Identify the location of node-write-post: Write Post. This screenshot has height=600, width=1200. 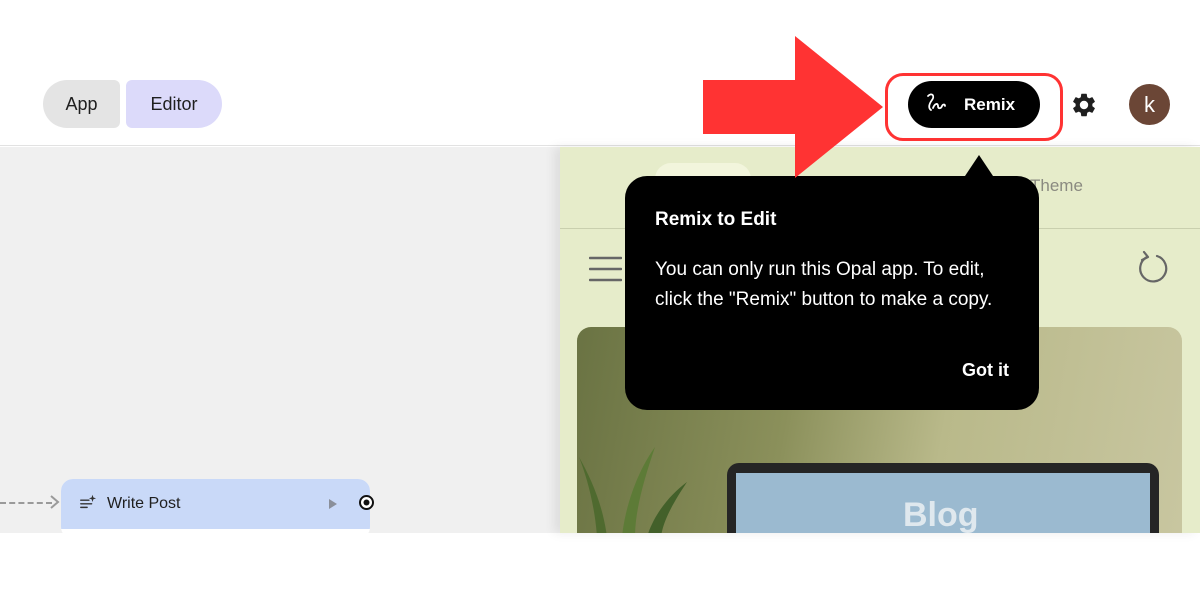
(215, 509).